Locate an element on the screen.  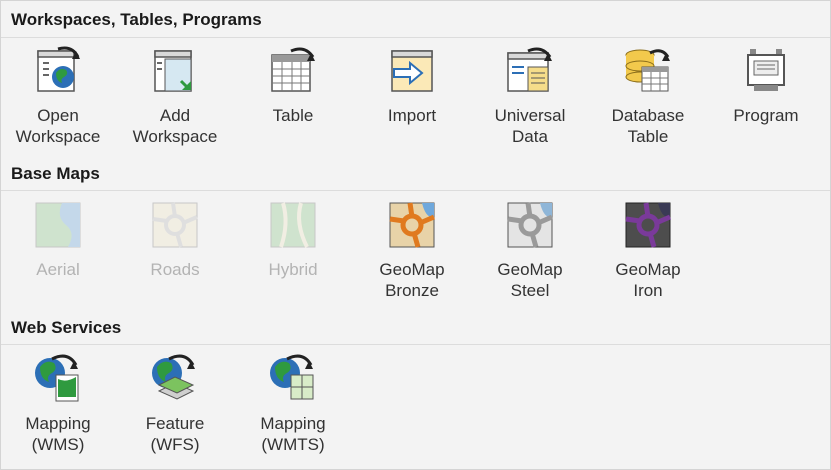
open-workspace-label: Open Workspace is located at coordinates (58, 126).